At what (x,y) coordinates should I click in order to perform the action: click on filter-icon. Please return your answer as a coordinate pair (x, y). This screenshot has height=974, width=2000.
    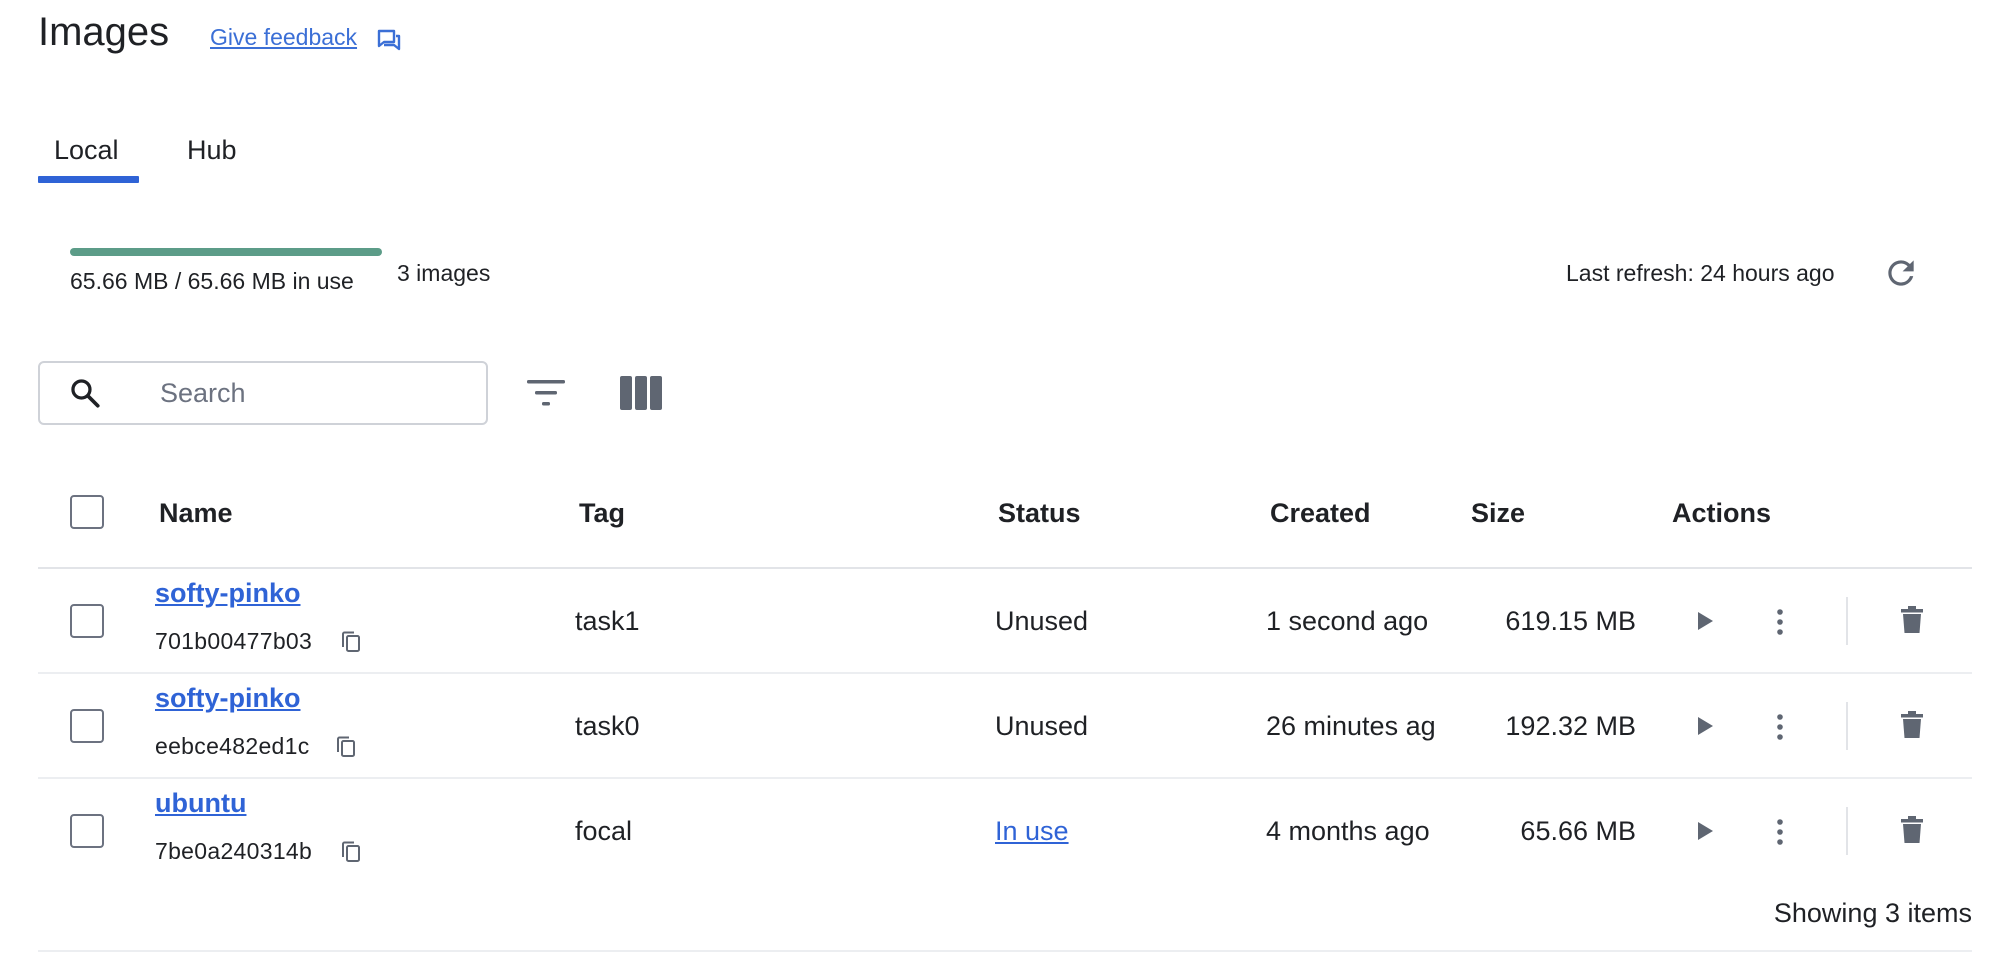
    Looking at the image, I should click on (546, 393).